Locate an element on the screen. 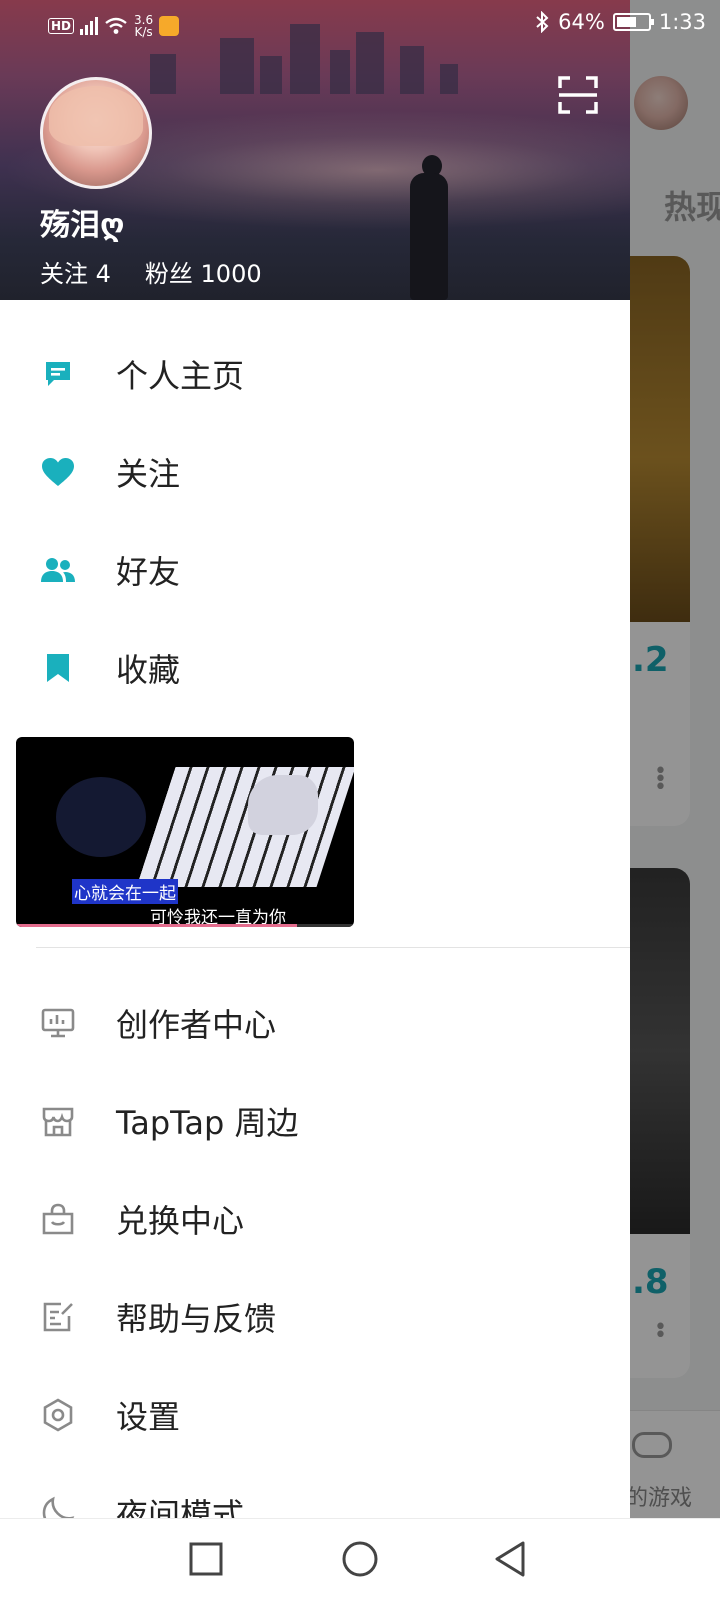 This screenshot has height=1600, width=720. system-navigation-bar is located at coordinates (360, 1559).